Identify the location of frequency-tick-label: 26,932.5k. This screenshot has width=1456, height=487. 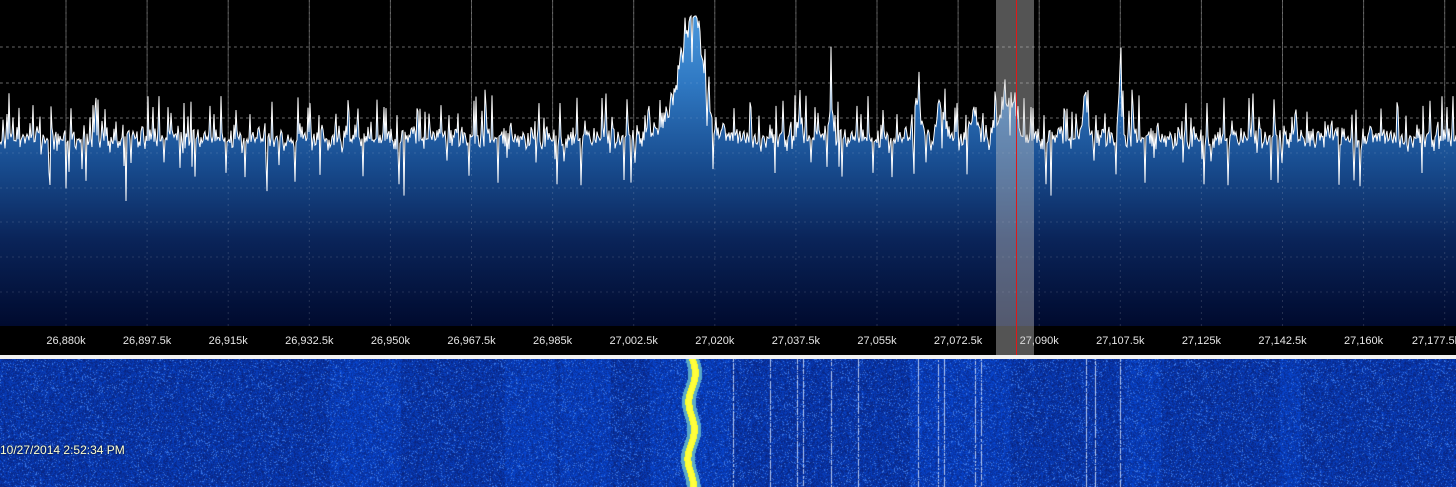
(309, 341).